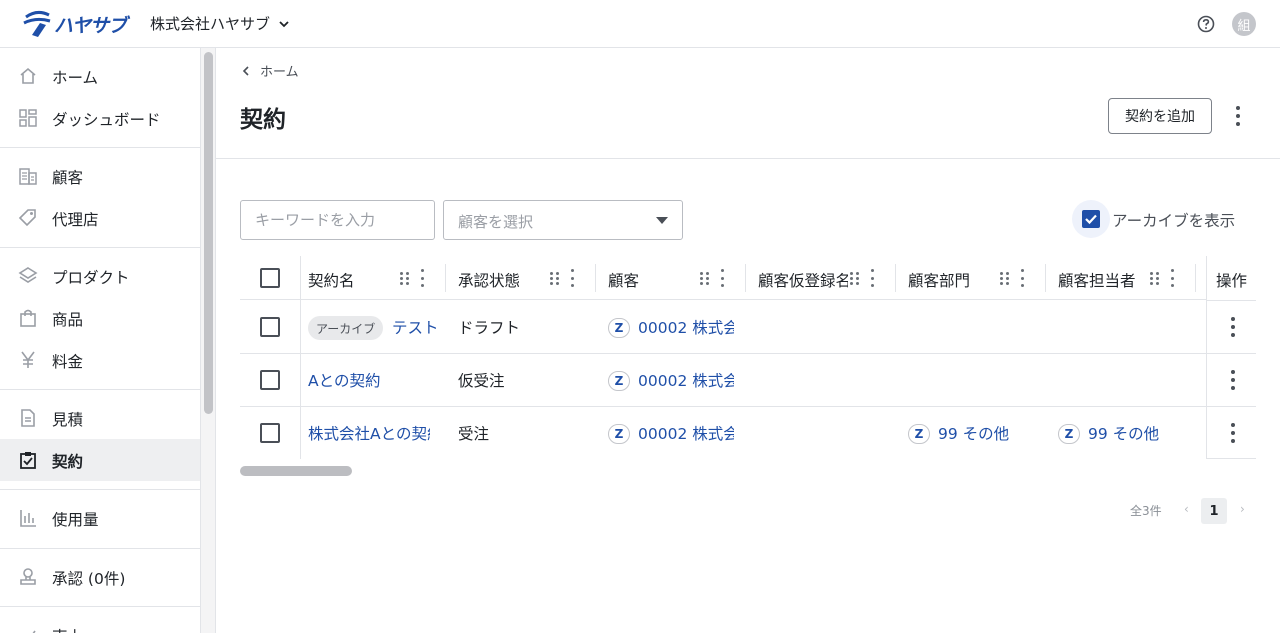 The height and width of the screenshot is (633, 1280). Describe the element at coordinates (1186, 509) in the screenshot. I see `prev-page-icon: ‹` at that location.